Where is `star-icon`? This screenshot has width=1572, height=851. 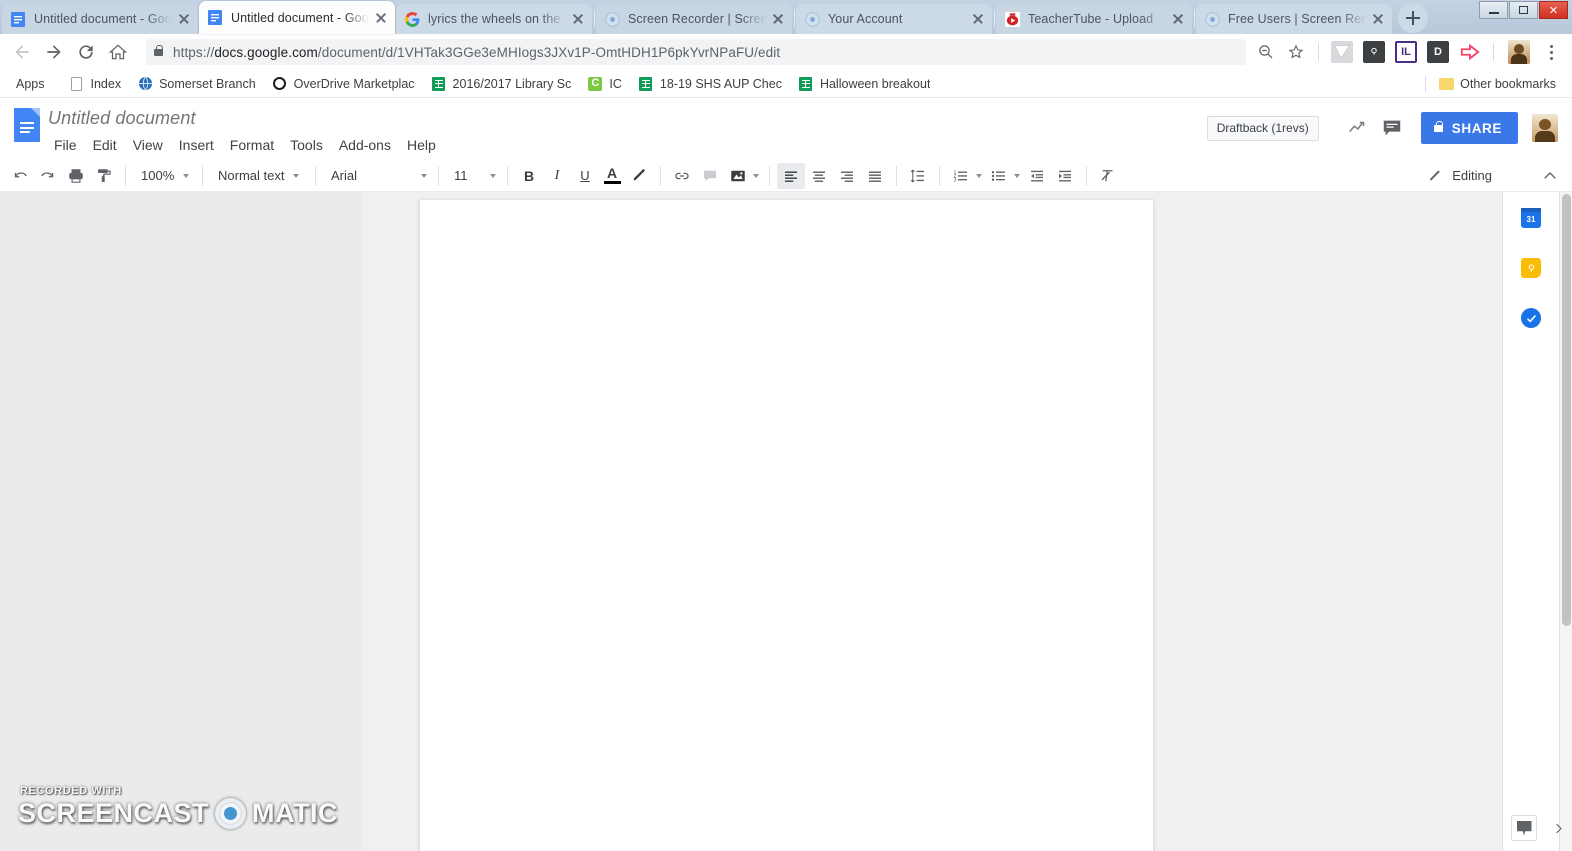 star-icon is located at coordinates (1296, 52).